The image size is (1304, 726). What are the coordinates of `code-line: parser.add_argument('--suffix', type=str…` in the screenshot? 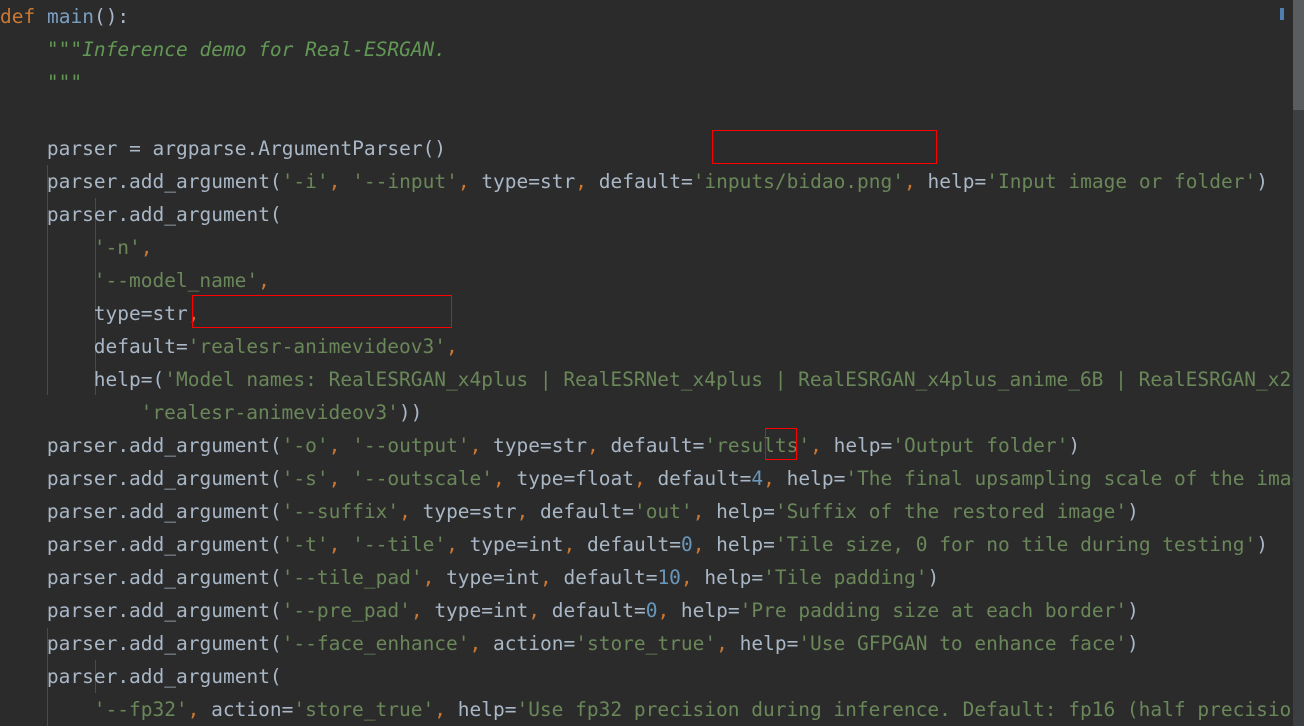 It's located at (652, 511).